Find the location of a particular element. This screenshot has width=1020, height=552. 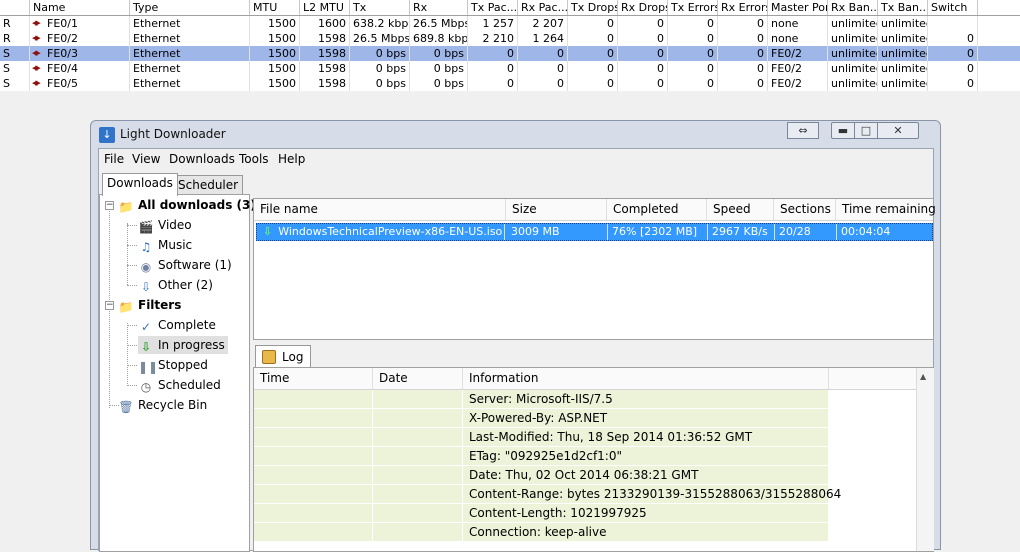

tree-recycle-bin: 🗑 Recycle Bin is located at coordinates (162, 405).